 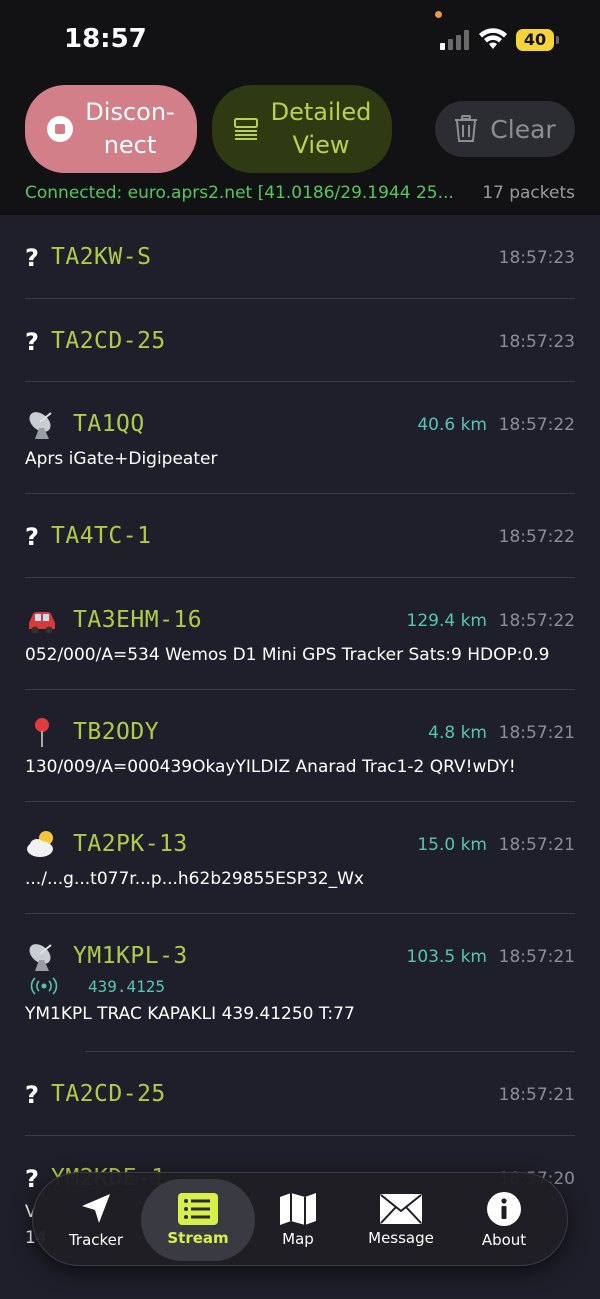 What do you see at coordinates (438, 14) in the screenshot?
I see `mic-indicator-dot` at bounding box center [438, 14].